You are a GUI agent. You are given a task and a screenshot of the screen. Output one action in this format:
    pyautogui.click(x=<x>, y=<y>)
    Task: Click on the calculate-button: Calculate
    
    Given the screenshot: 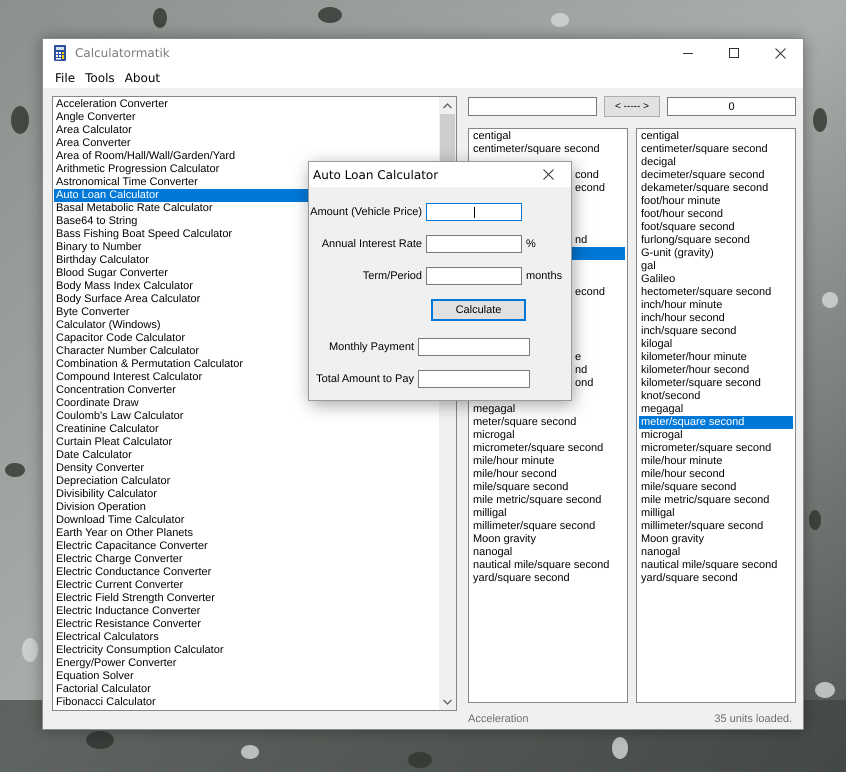 What is the action you would take?
    pyautogui.click(x=478, y=310)
    